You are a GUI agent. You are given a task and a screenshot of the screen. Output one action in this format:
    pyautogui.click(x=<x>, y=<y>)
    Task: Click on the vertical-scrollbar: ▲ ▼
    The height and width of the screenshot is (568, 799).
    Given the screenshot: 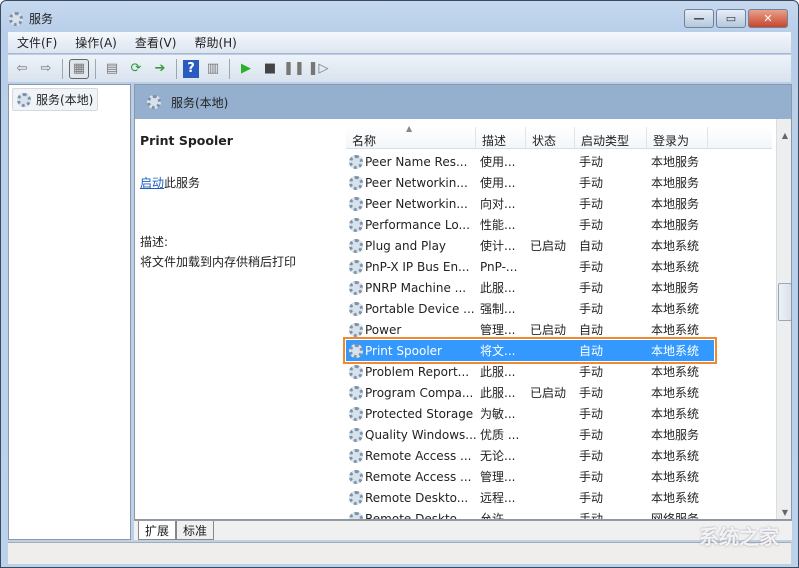 What is the action you would take?
    pyautogui.click(x=783, y=319)
    